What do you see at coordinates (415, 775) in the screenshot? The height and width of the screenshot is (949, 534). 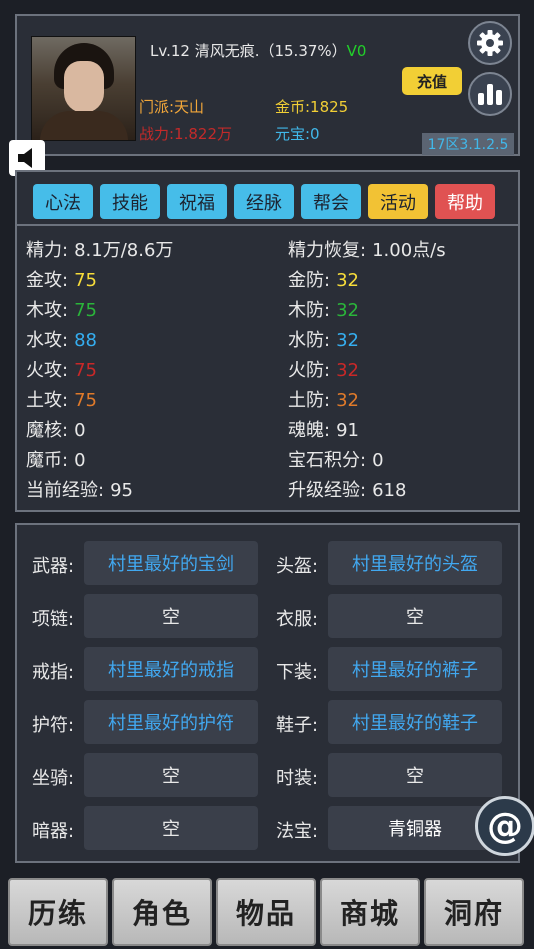 I see `equip-slot-fashion: 空` at bounding box center [415, 775].